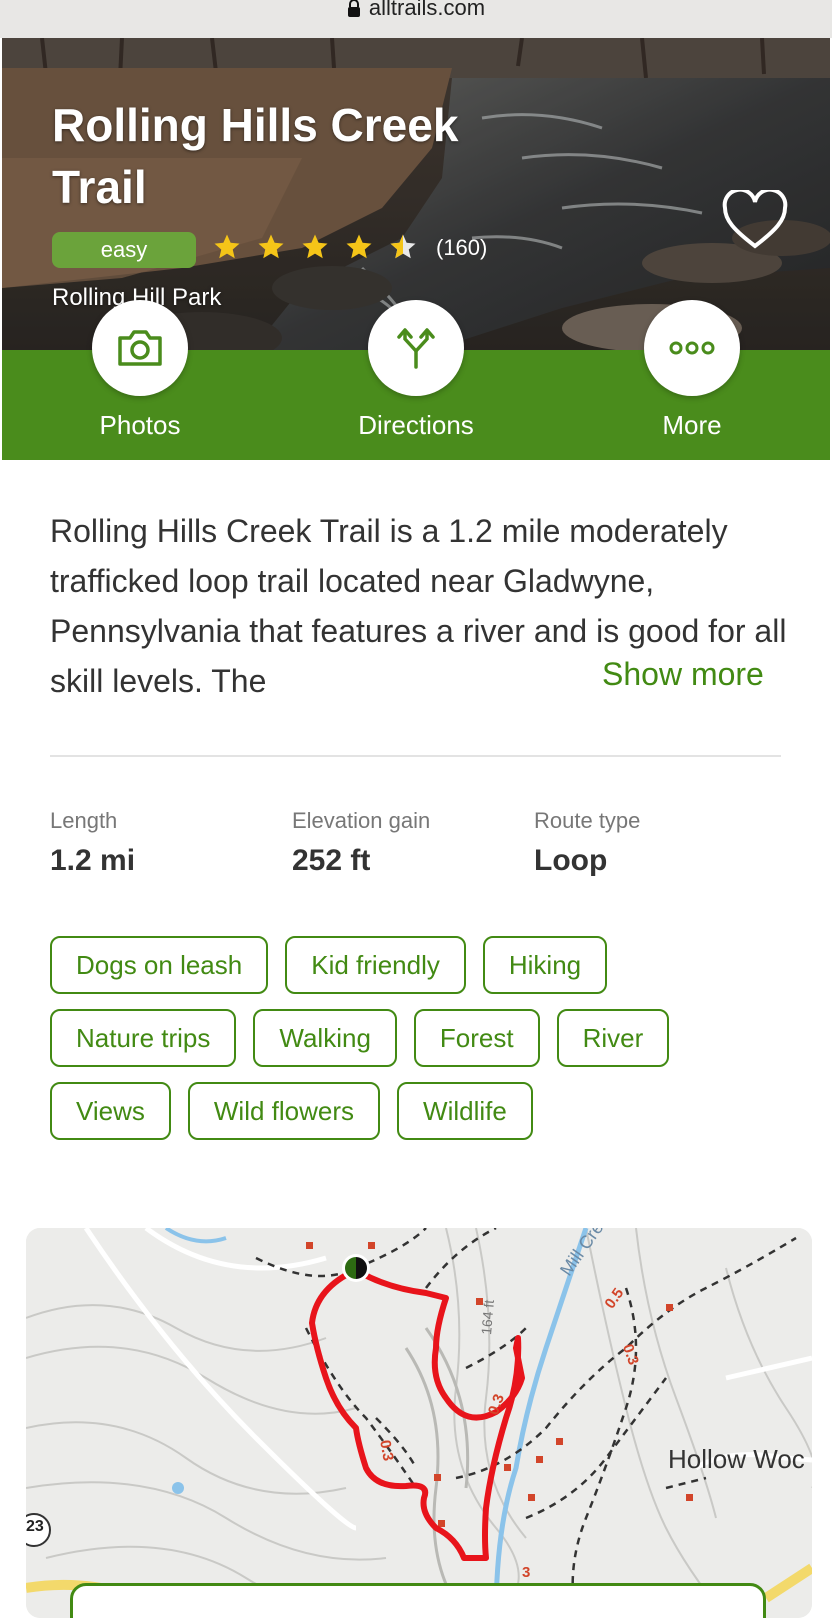 The image size is (832, 1618). I want to click on tag-views: Views, so click(110, 1111).